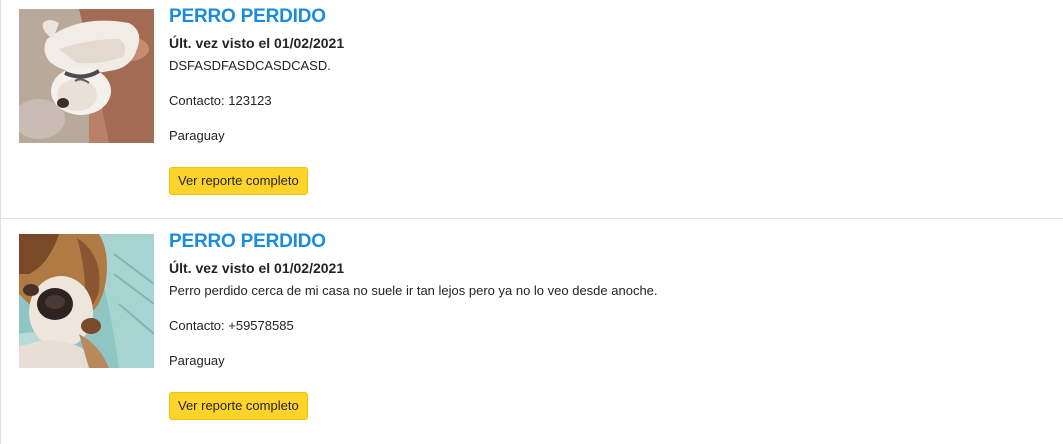  What do you see at coordinates (250, 65) in the screenshot?
I see `listing-description: DSFASDFASDCASDCASD.` at bounding box center [250, 65].